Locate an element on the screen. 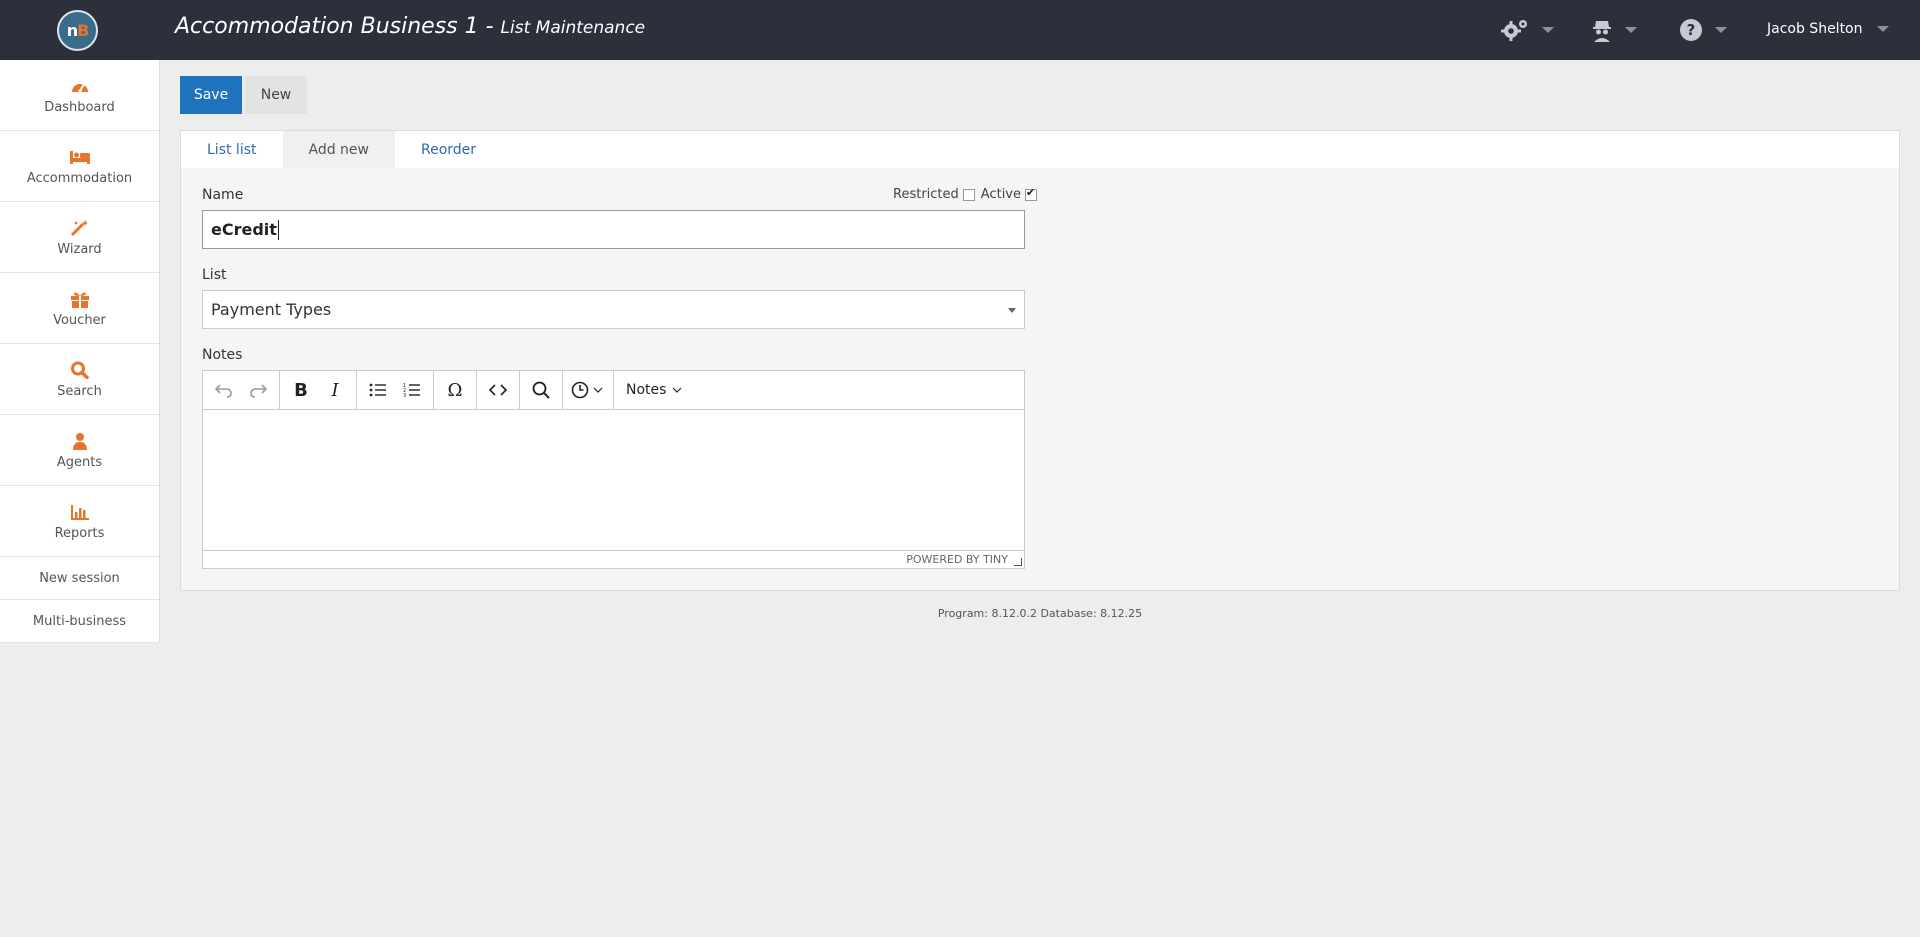  editor-statusbar: POWERED BY TINY is located at coordinates (613, 559).